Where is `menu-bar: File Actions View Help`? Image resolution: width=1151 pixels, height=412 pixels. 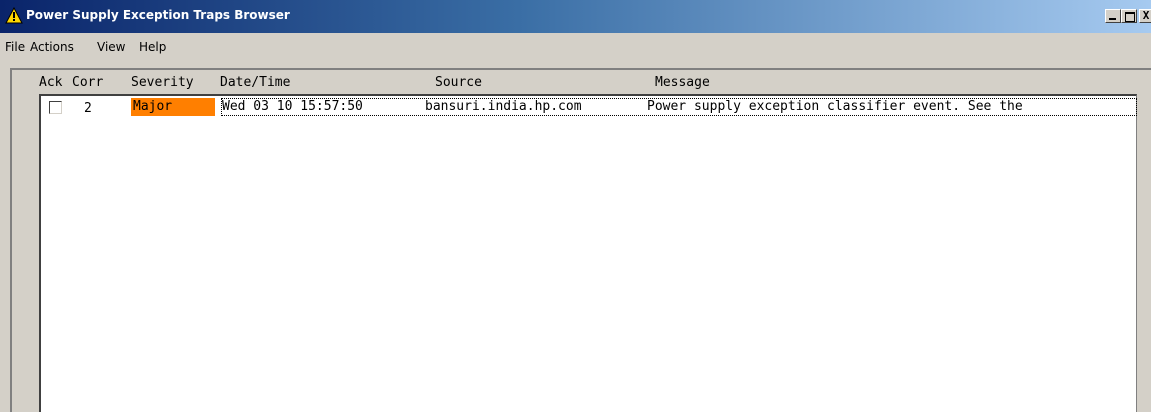 menu-bar: File Actions View Help is located at coordinates (575, 47).